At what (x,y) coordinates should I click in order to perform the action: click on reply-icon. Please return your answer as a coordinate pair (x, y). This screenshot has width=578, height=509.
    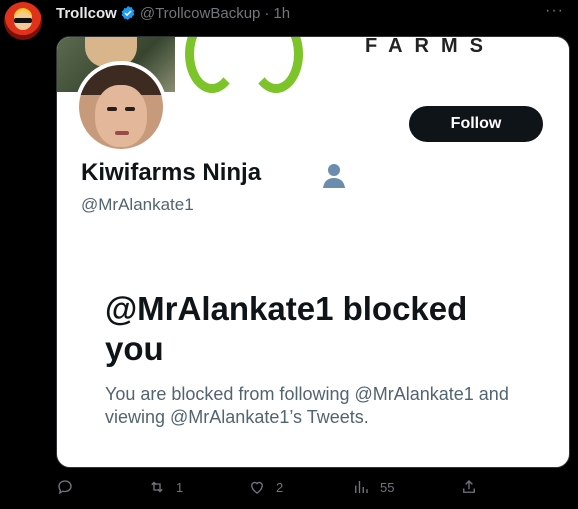
    Looking at the image, I should click on (65, 487).